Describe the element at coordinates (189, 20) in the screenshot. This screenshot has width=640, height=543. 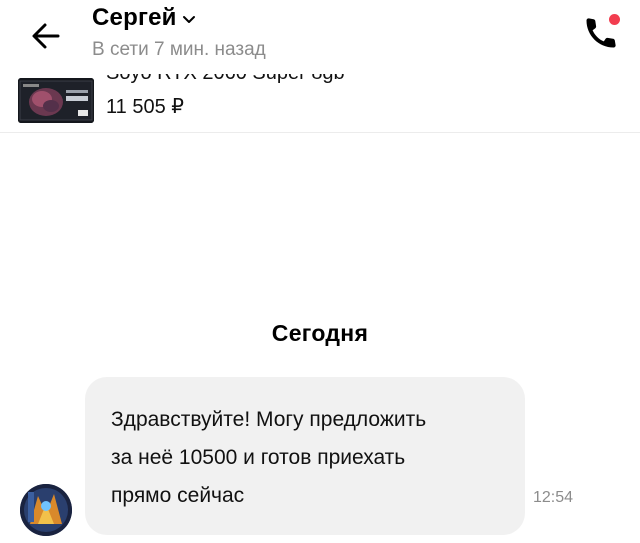
I see `chevron-down-icon` at that location.